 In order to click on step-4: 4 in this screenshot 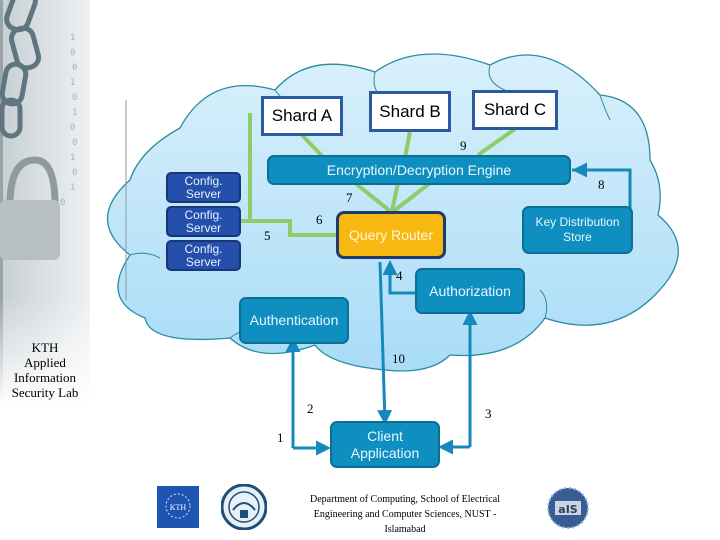, I will do `click(399, 275)`.